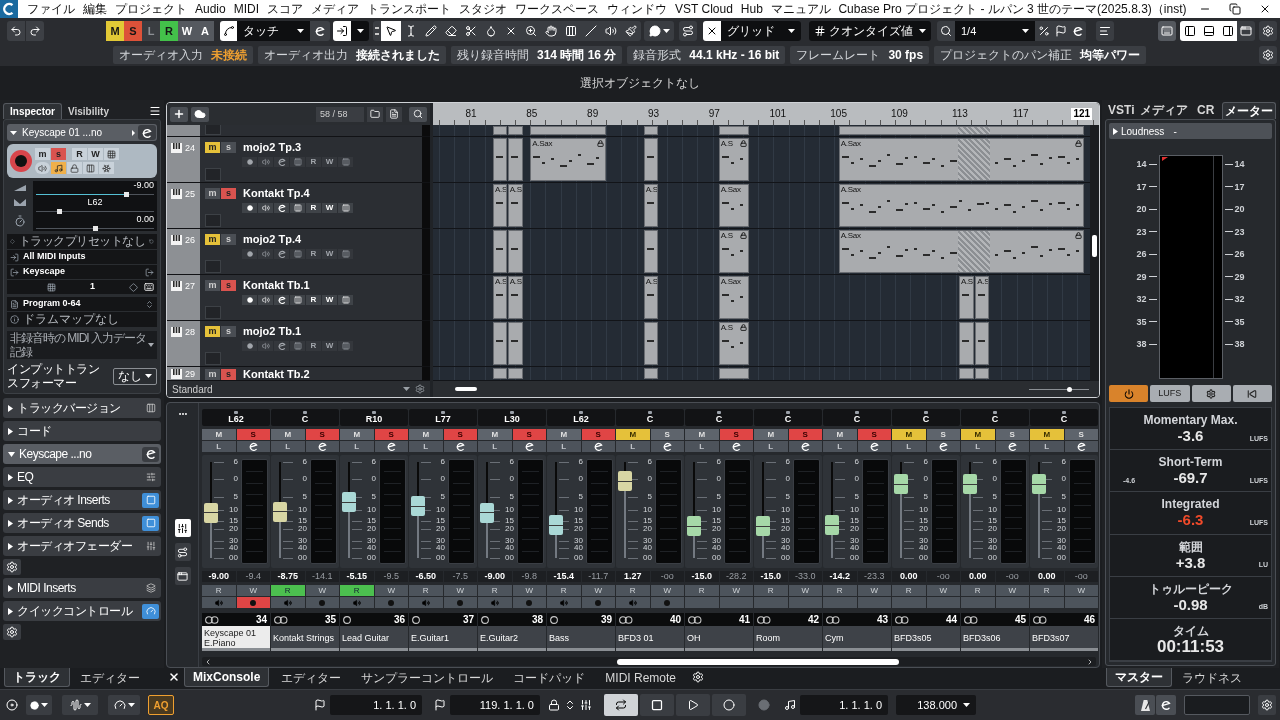 The height and width of the screenshot is (720, 1280). What do you see at coordinates (641, 677) in the screenshot?
I see `zone-tab: MIDI Remote` at bounding box center [641, 677].